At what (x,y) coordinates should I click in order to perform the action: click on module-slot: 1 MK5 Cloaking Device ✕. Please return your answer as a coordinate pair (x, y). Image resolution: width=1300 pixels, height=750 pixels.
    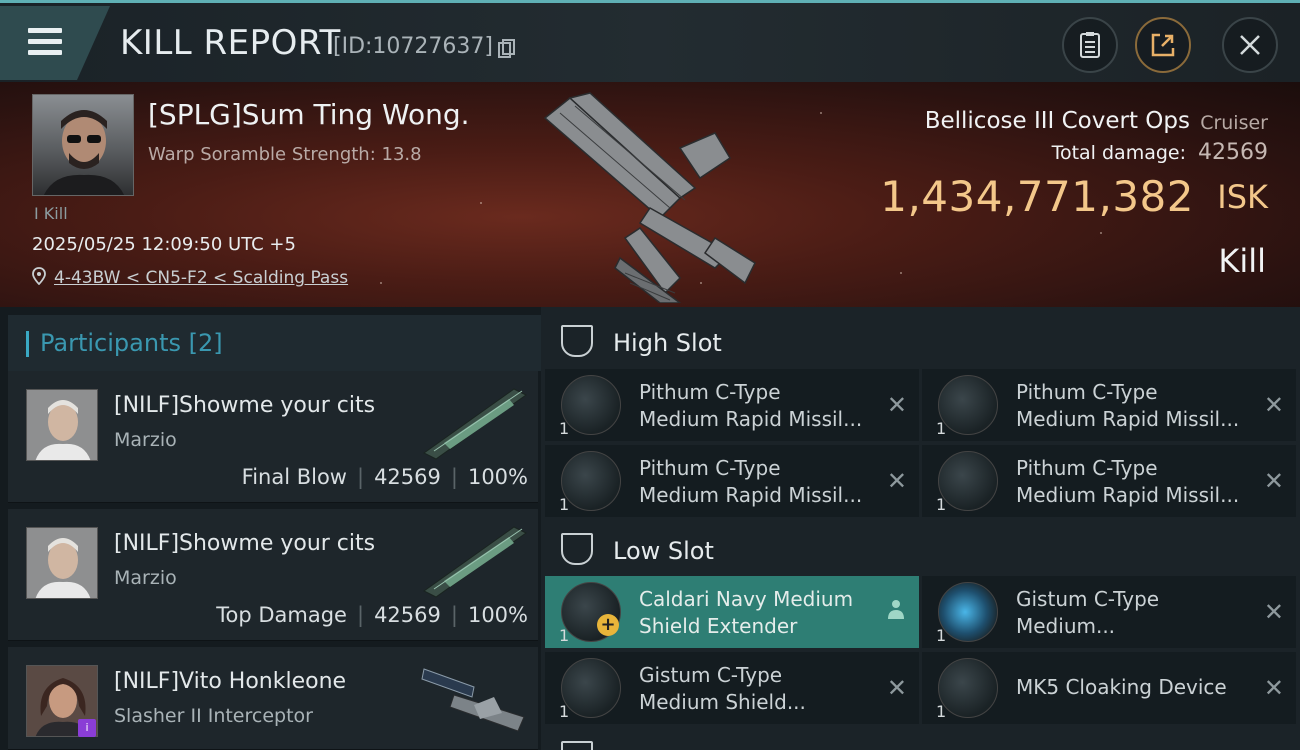
    Looking at the image, I should click on (1109, 688).